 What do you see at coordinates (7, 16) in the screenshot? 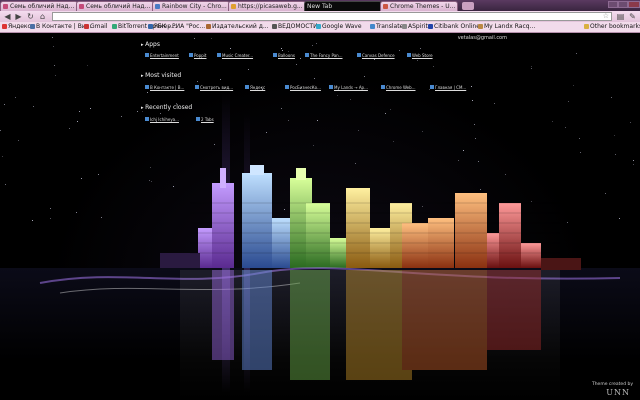
I see `back-button: ◀` at bounding box center [7, 16].